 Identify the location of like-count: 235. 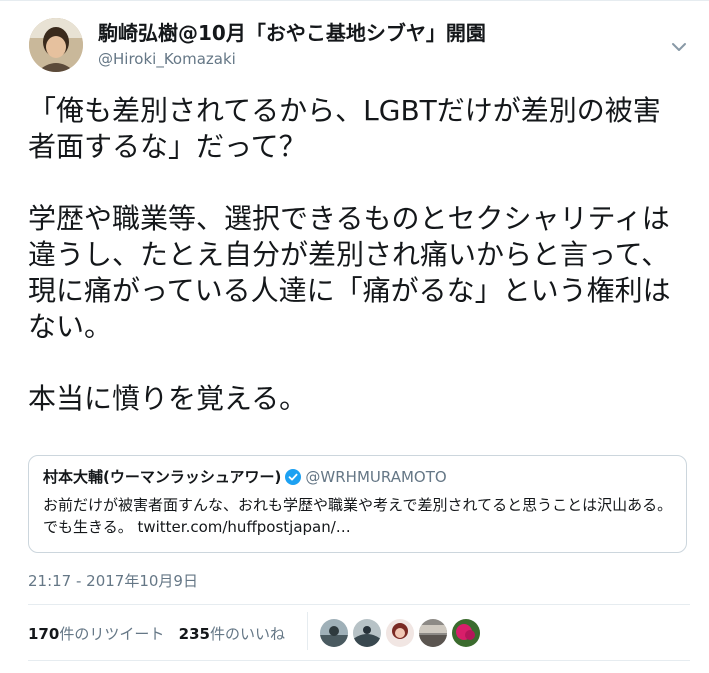
(194, 634).